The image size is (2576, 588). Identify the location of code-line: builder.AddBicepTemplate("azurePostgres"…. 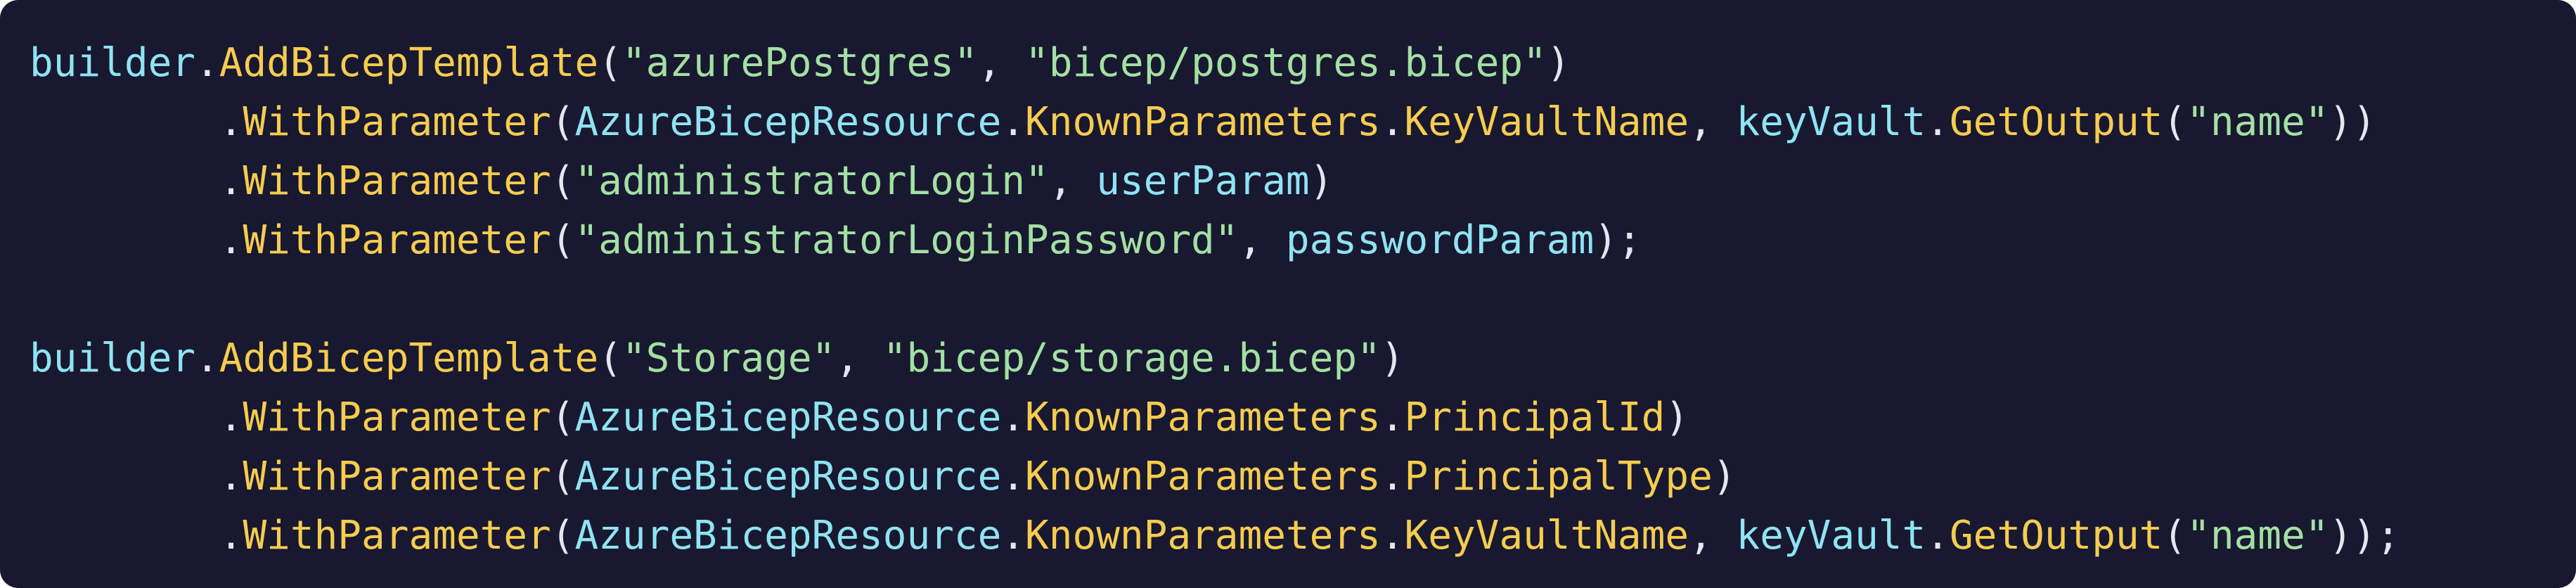
(1303, 64).